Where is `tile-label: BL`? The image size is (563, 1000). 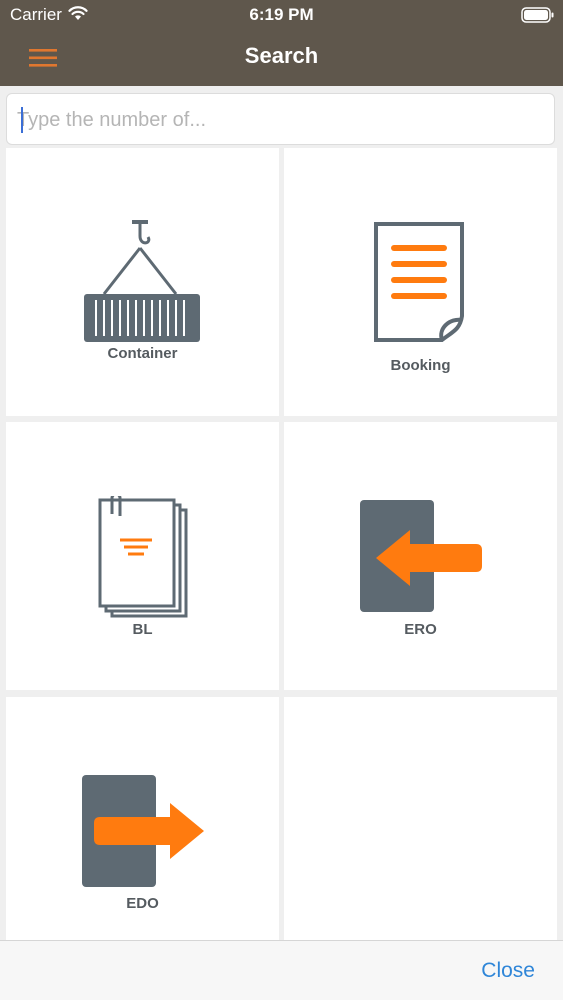
tile-label: BL is located at coordinates (142, 629).